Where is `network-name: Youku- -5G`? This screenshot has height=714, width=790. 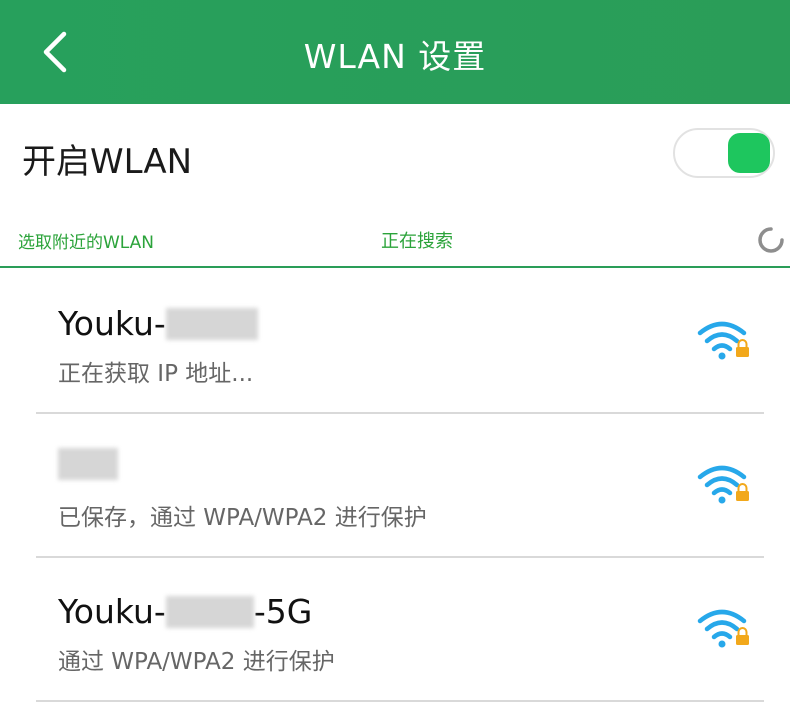
network-name: Youku- -5G is located at coordinates (185, 611).